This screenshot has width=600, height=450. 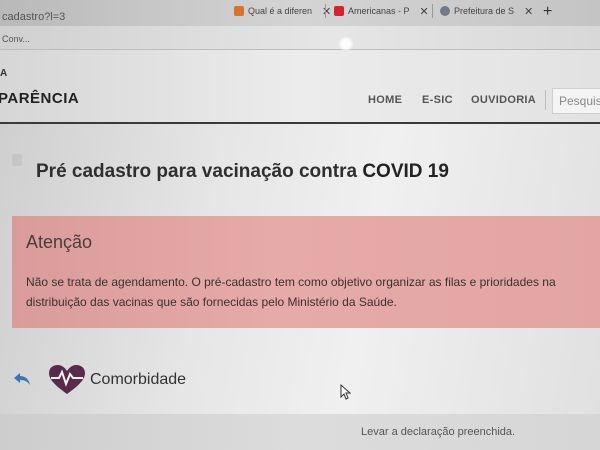 I want to click on nav-divider, so click(x=545, y=100).